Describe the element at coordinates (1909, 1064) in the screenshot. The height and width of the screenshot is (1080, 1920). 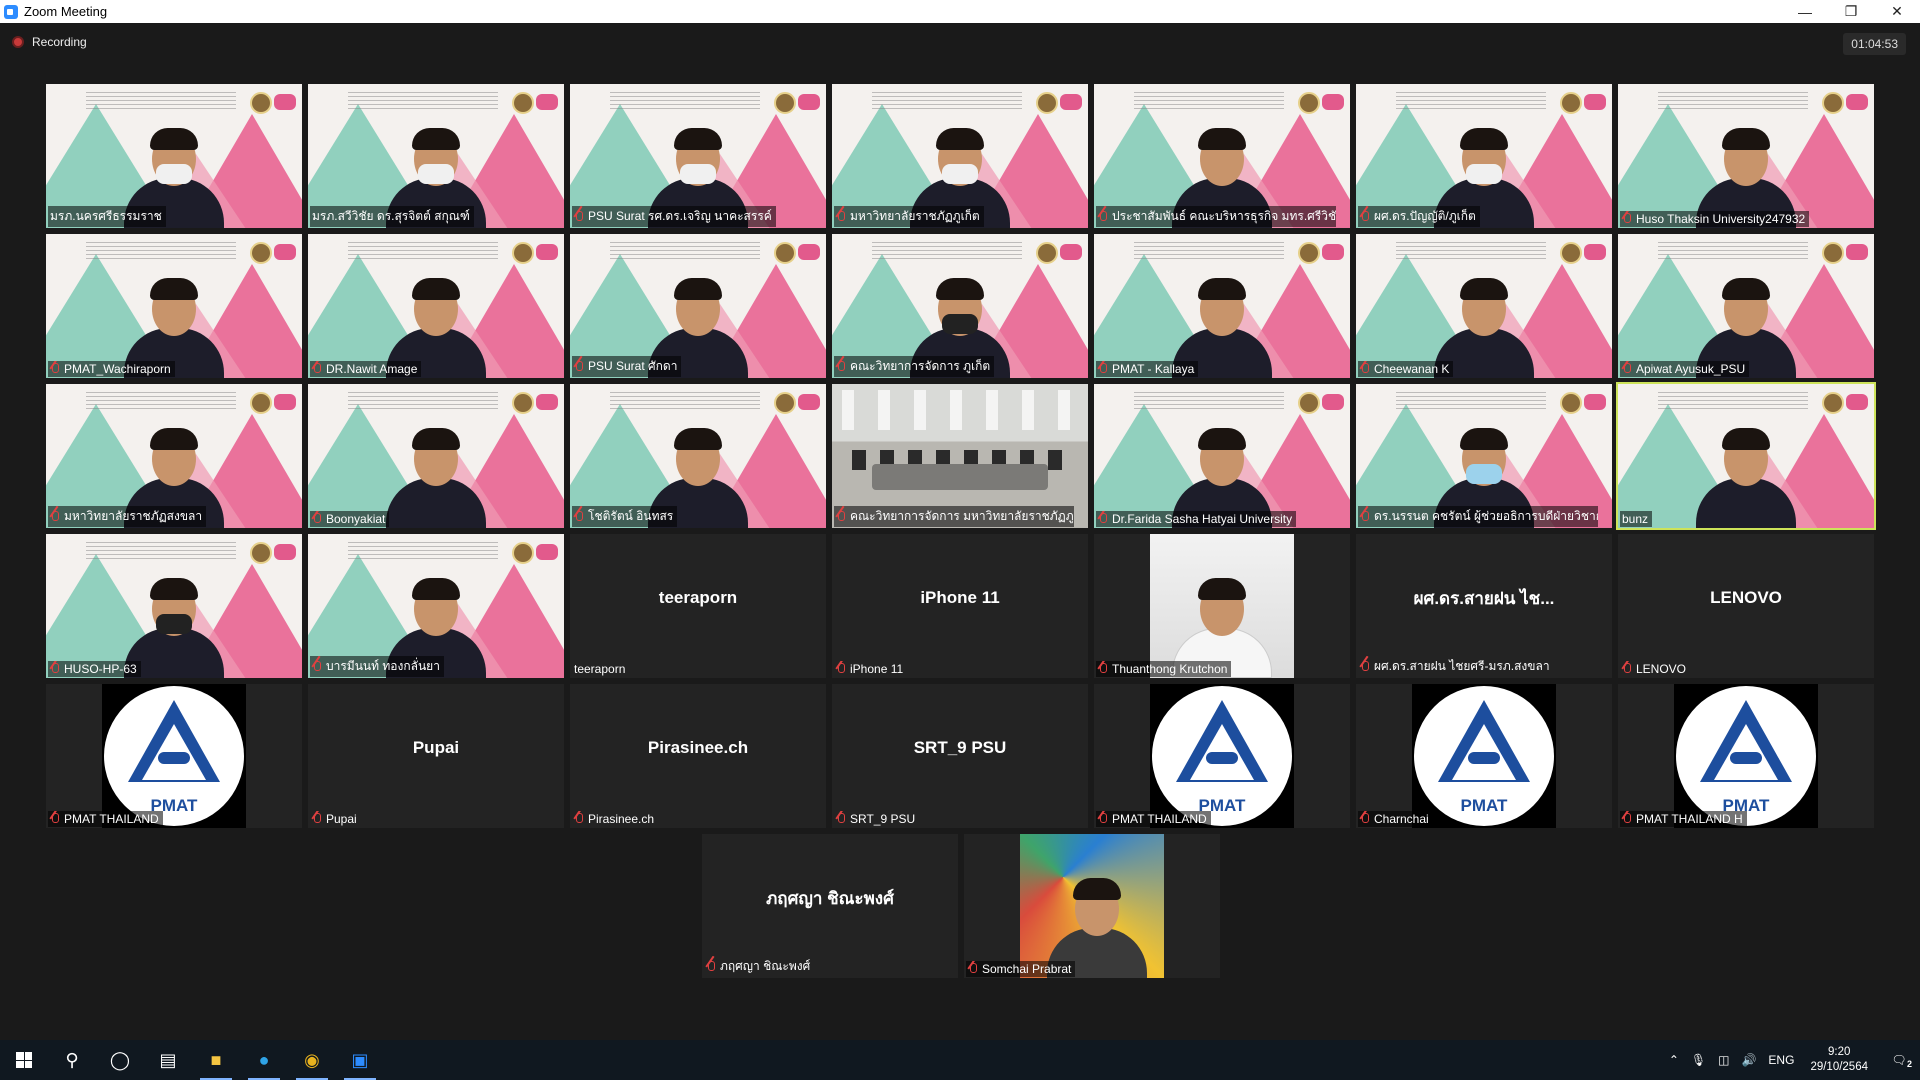
I see `notification-count: 2` at that location.